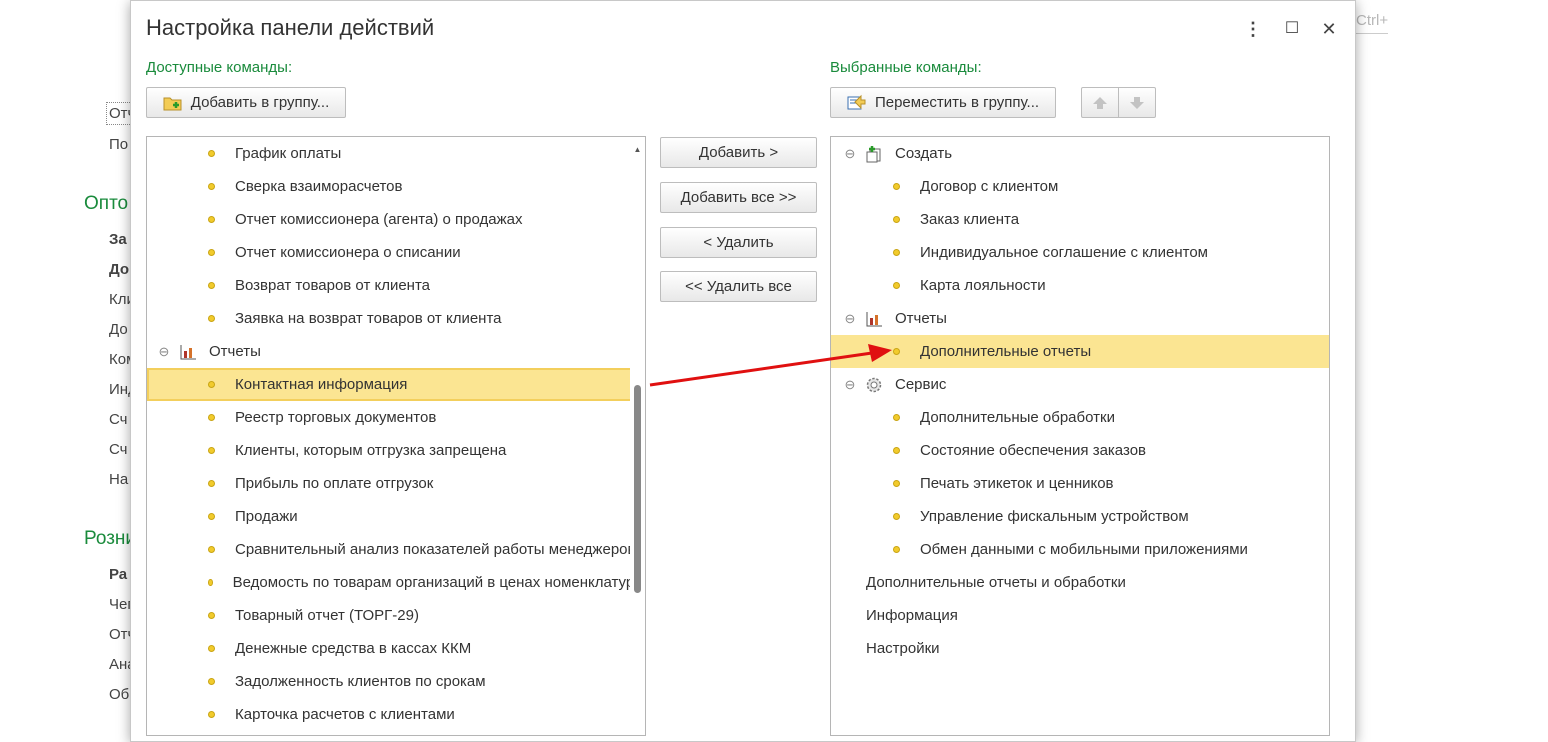  Describe the element at coordinates (396, 318) in the screenshot. I see `tree-item-row: Заявка на возврат товаров от клиента` at that location.